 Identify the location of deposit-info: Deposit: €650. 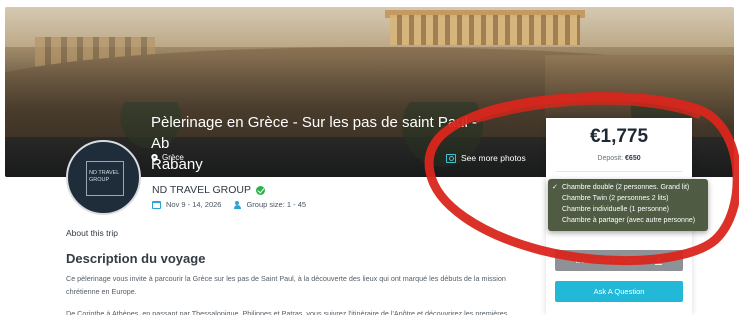
(619, 158).